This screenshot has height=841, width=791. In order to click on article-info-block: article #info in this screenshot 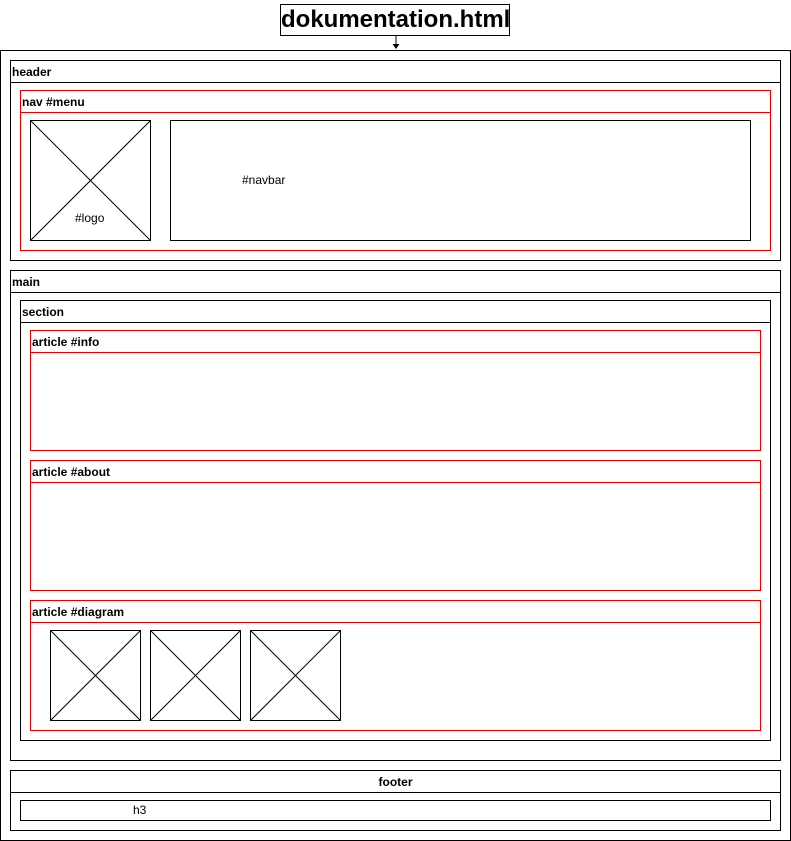, I will do `click(395, 390)`.